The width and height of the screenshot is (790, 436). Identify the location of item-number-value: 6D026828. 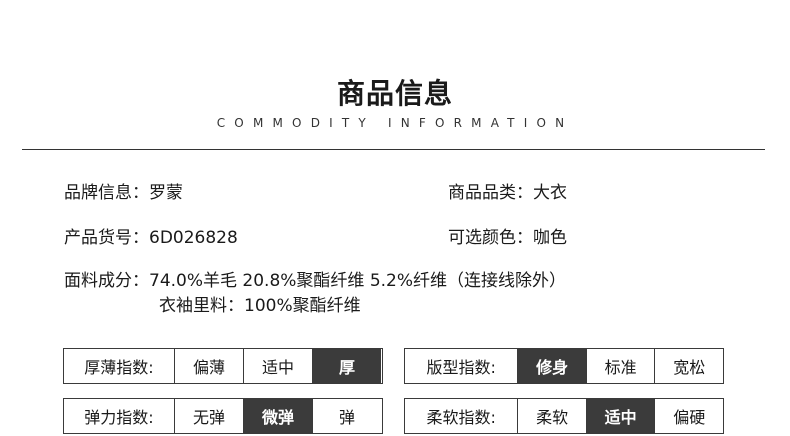
(193, 238).